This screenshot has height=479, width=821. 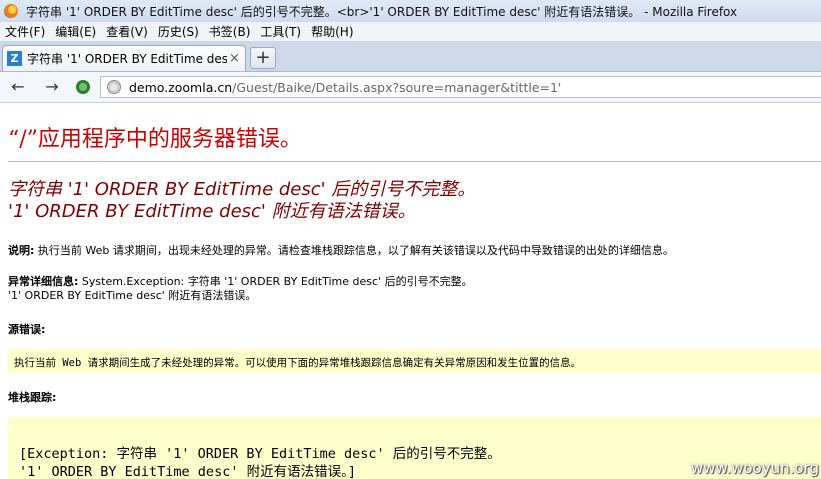 I want to click on menu-view: 查看(V), so click(x=127, y=31).